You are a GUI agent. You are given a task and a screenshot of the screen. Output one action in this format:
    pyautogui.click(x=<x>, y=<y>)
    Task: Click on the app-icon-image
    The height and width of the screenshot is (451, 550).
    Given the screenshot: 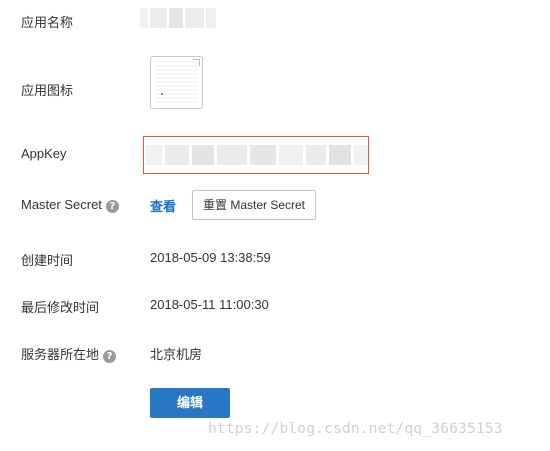 What is the action you would take?
    pyautogui.click(x=176, y=82)
    